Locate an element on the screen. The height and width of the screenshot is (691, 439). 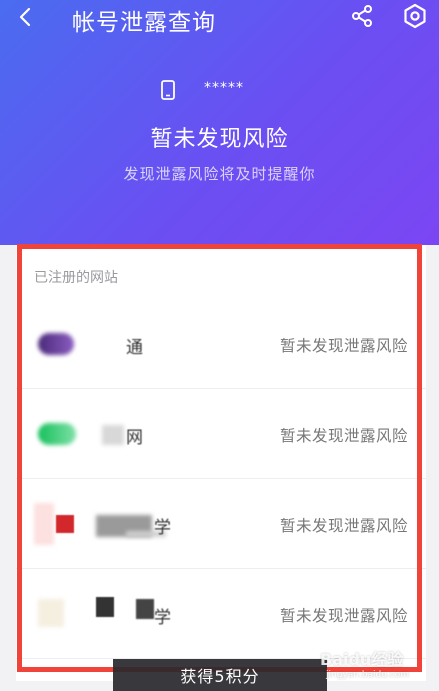
top-bar: 帐号泄露查询 is located at coordinates (219, 18).